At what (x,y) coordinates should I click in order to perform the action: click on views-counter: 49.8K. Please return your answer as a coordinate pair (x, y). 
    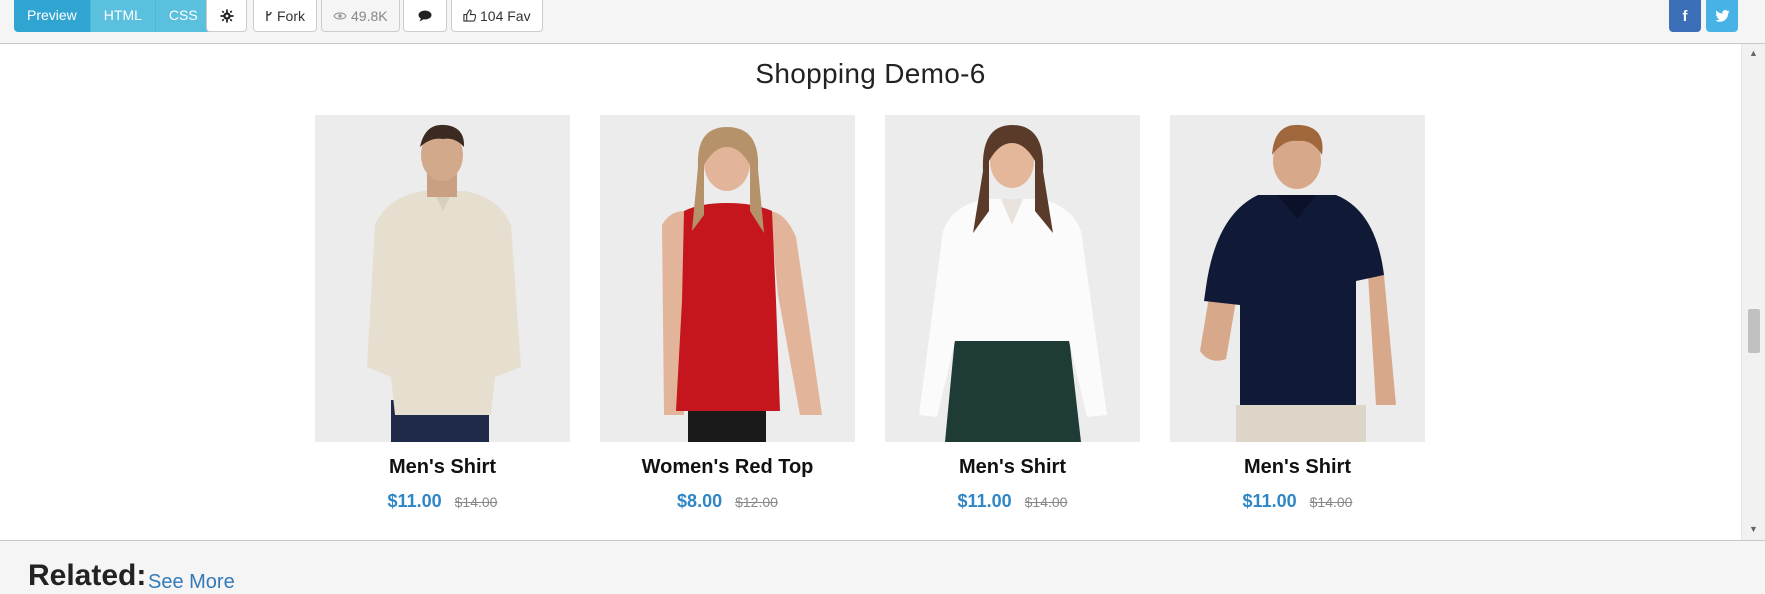
    Looking at the image, I should click on (360, 16).